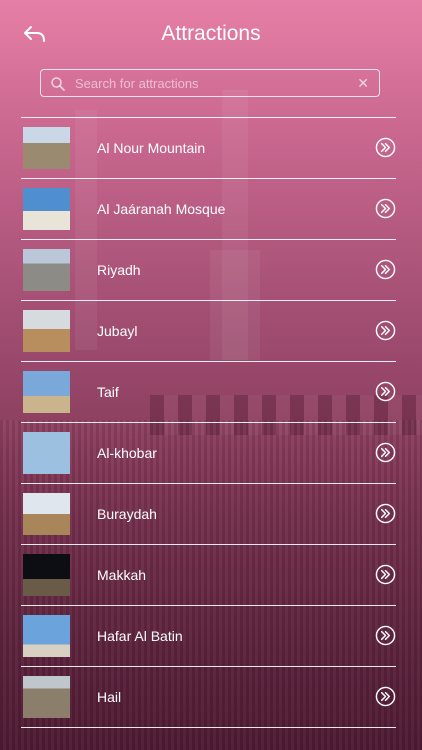 Image resolution: width=422 pixels, height=750 pixels. Describe the element at coordinates (151, 148) in the screenshot. I see `attraction-name: Al Nour Mountain` at that location.